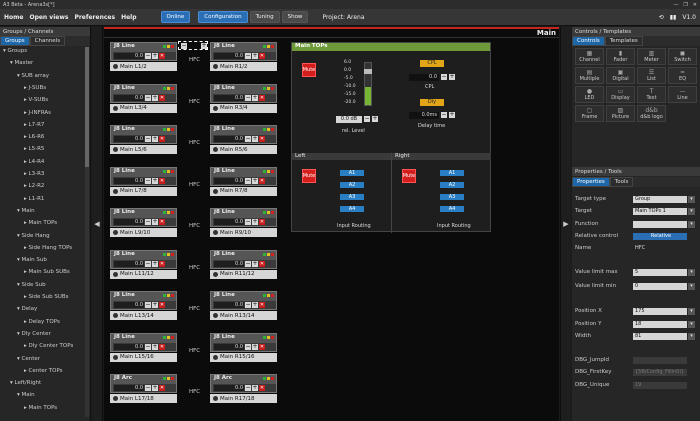 The image size is (700, 421). I want to click on property-value: 18, so click(660, 324).